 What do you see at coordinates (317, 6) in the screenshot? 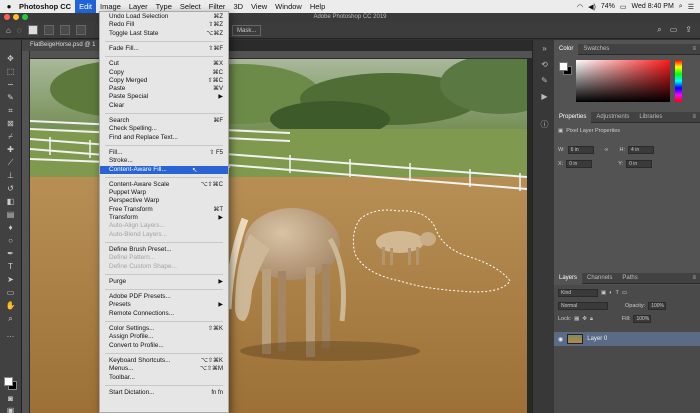
I see `menu-help: Help` at bounding box center [317, 6].